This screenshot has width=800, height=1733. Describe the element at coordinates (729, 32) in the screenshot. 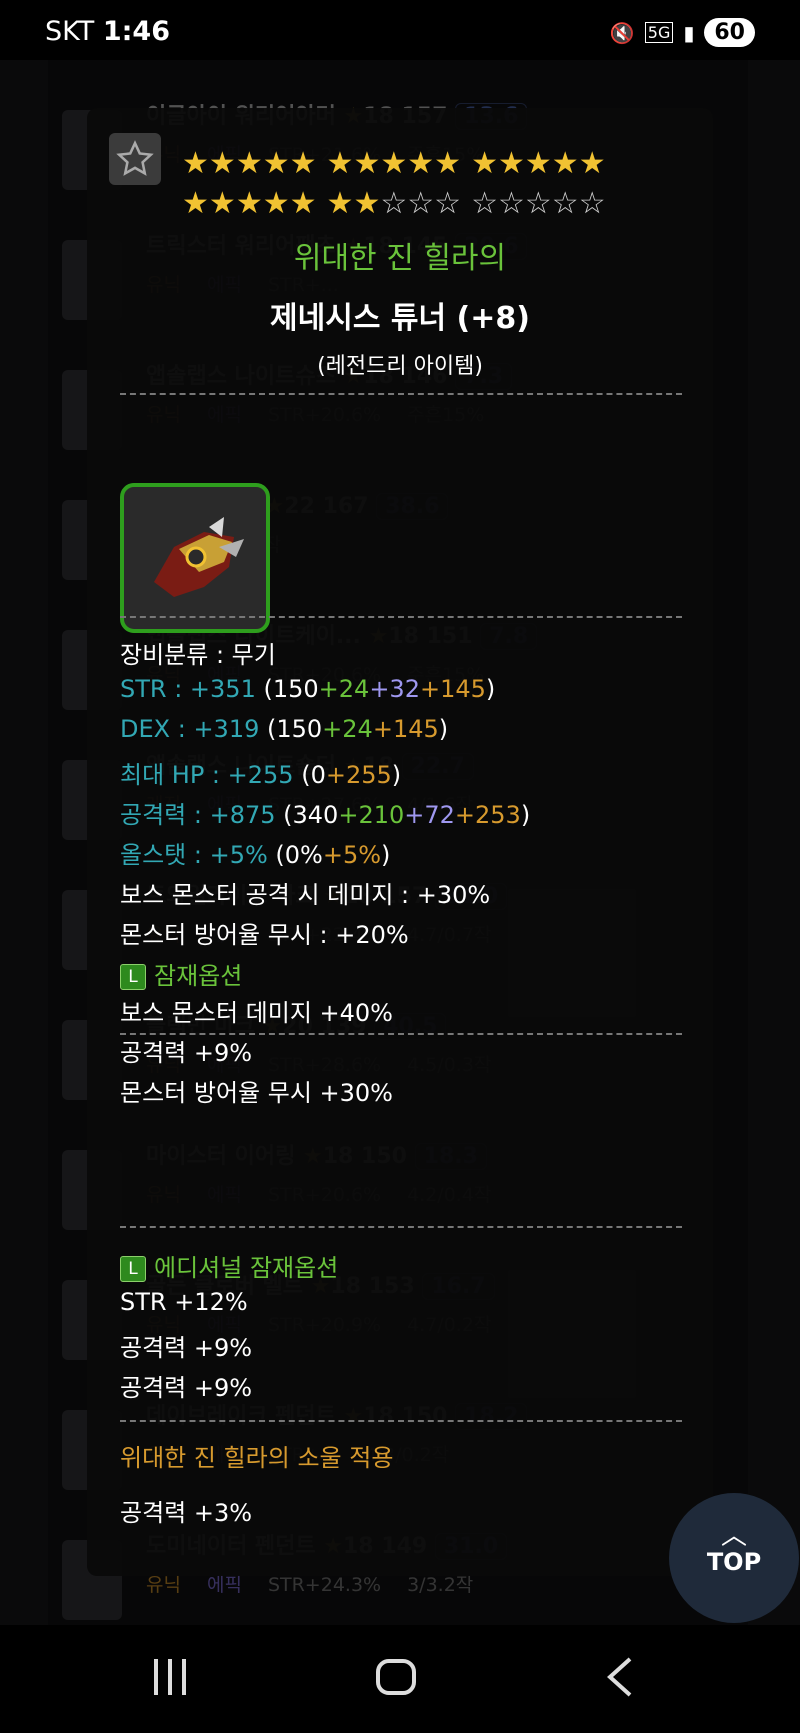

I see `battery-indicator: 60` at that location.